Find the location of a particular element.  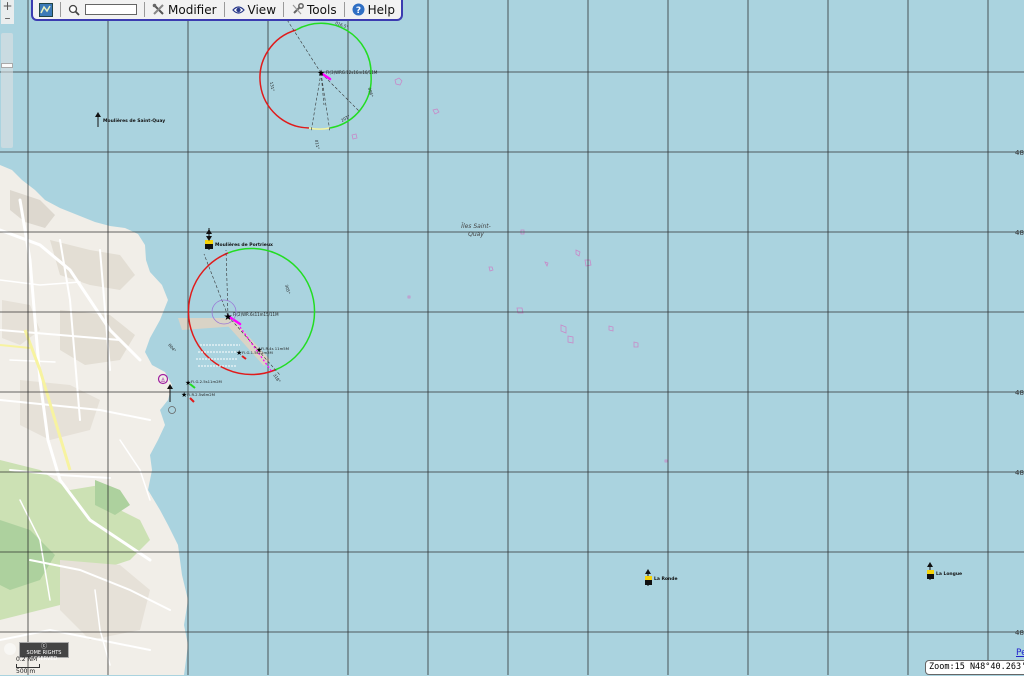

tools-menu-button: Tools is located at coordinates (314, 9).